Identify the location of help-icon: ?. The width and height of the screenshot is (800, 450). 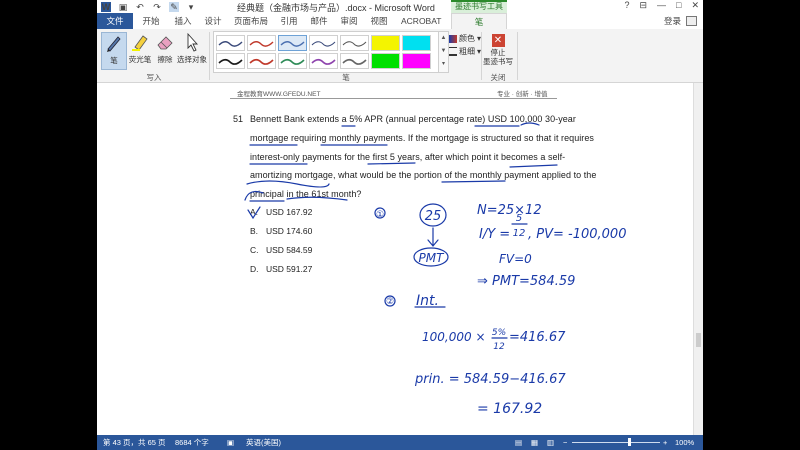
(626, 5).